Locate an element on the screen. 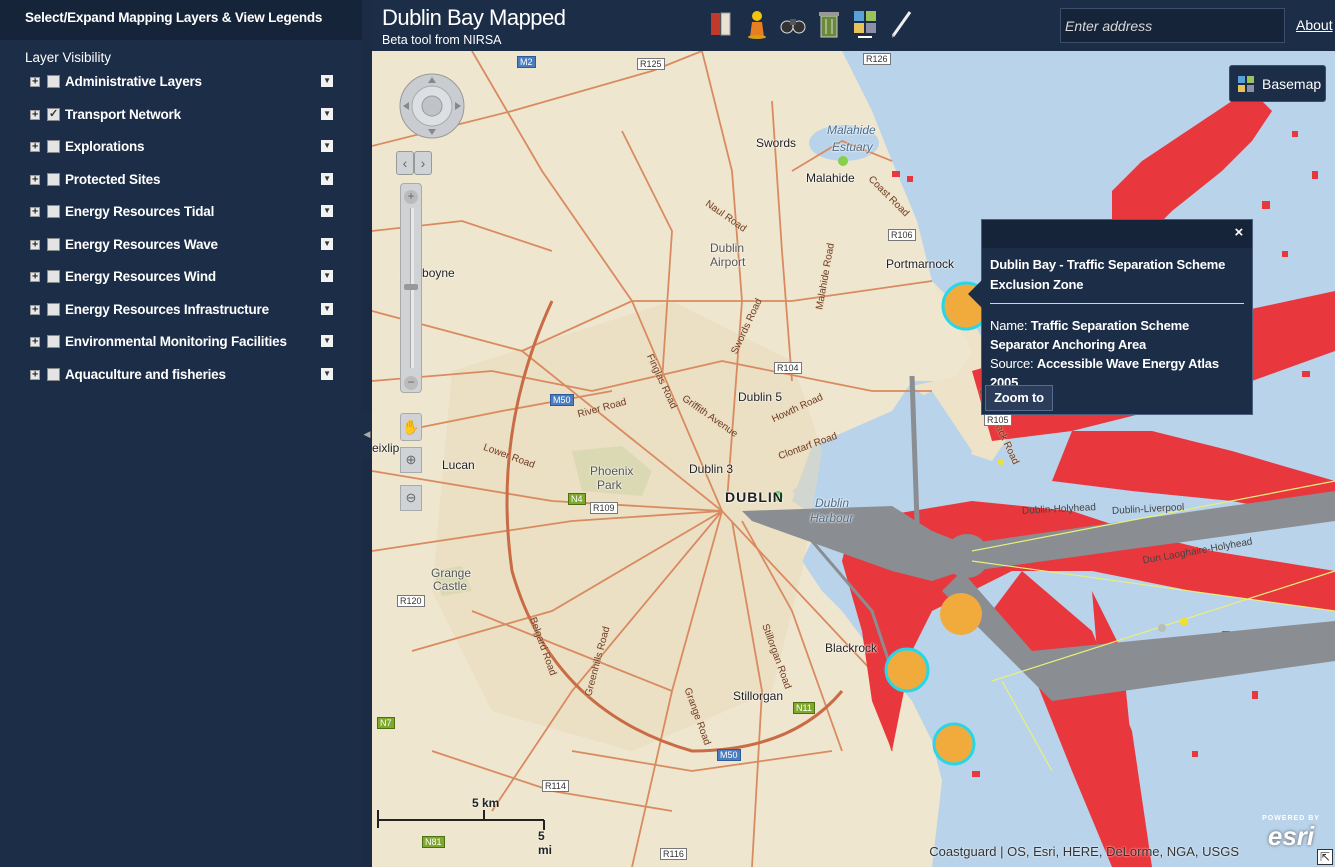 Image resolution: width=1335 pixels, height=867 pixels. grid-icon is located at coordinates (865, 24).